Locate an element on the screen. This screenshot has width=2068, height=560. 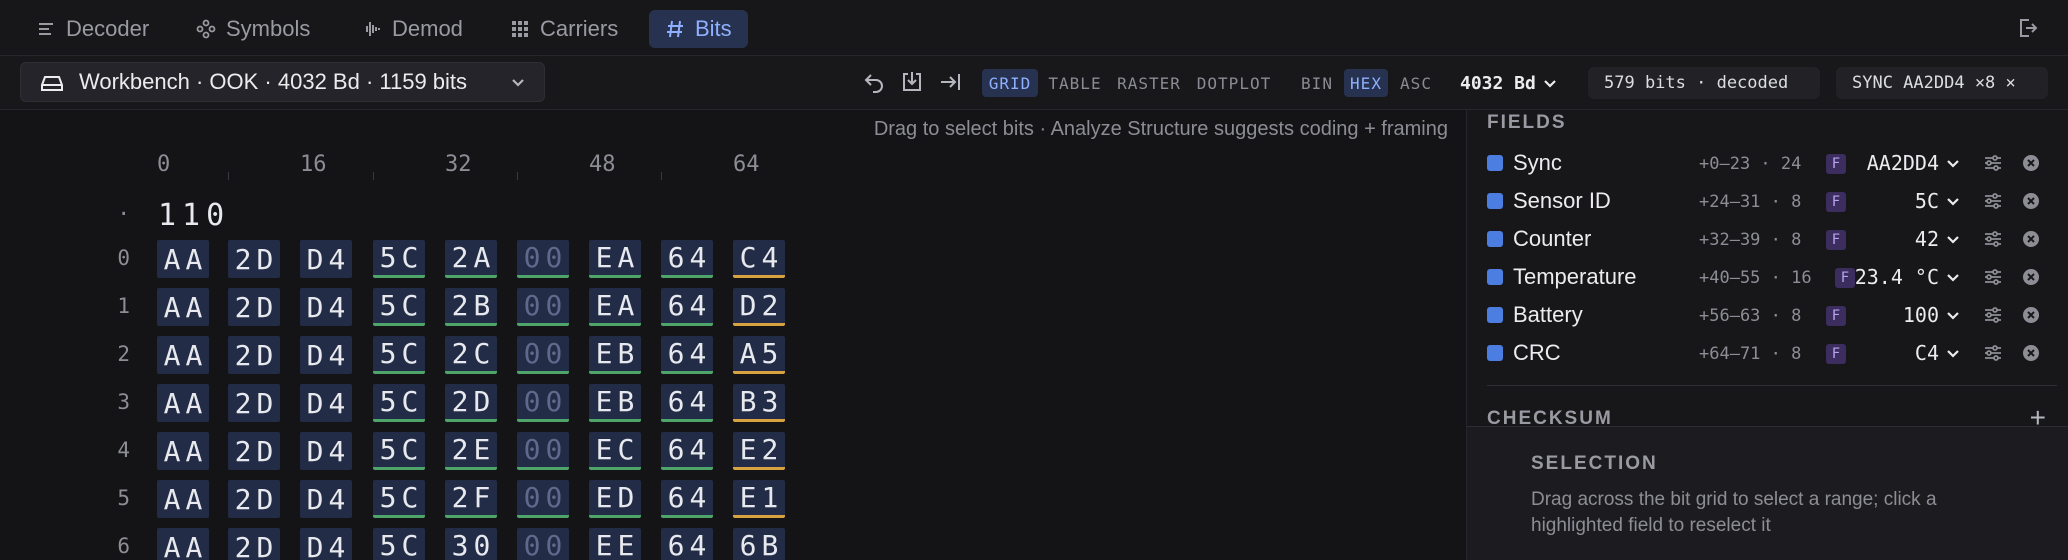
field-row: Sync +0–23 · 24 F AA2DD4 is located at coordinates (1772, 163).